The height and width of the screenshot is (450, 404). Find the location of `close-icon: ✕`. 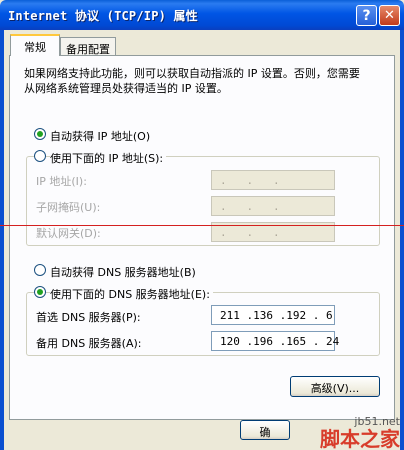

close-icon: ✕ is located at coordinates (389, 15).